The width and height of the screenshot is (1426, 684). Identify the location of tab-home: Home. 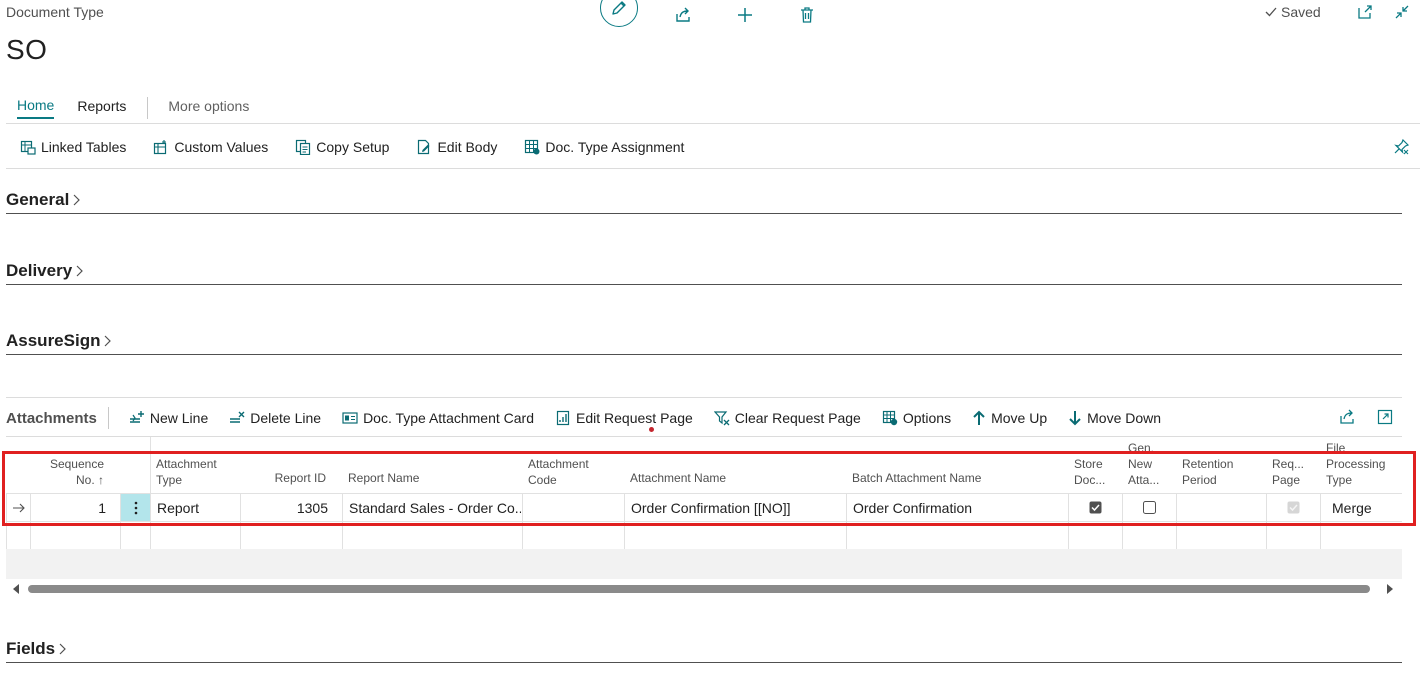
(36, 108).